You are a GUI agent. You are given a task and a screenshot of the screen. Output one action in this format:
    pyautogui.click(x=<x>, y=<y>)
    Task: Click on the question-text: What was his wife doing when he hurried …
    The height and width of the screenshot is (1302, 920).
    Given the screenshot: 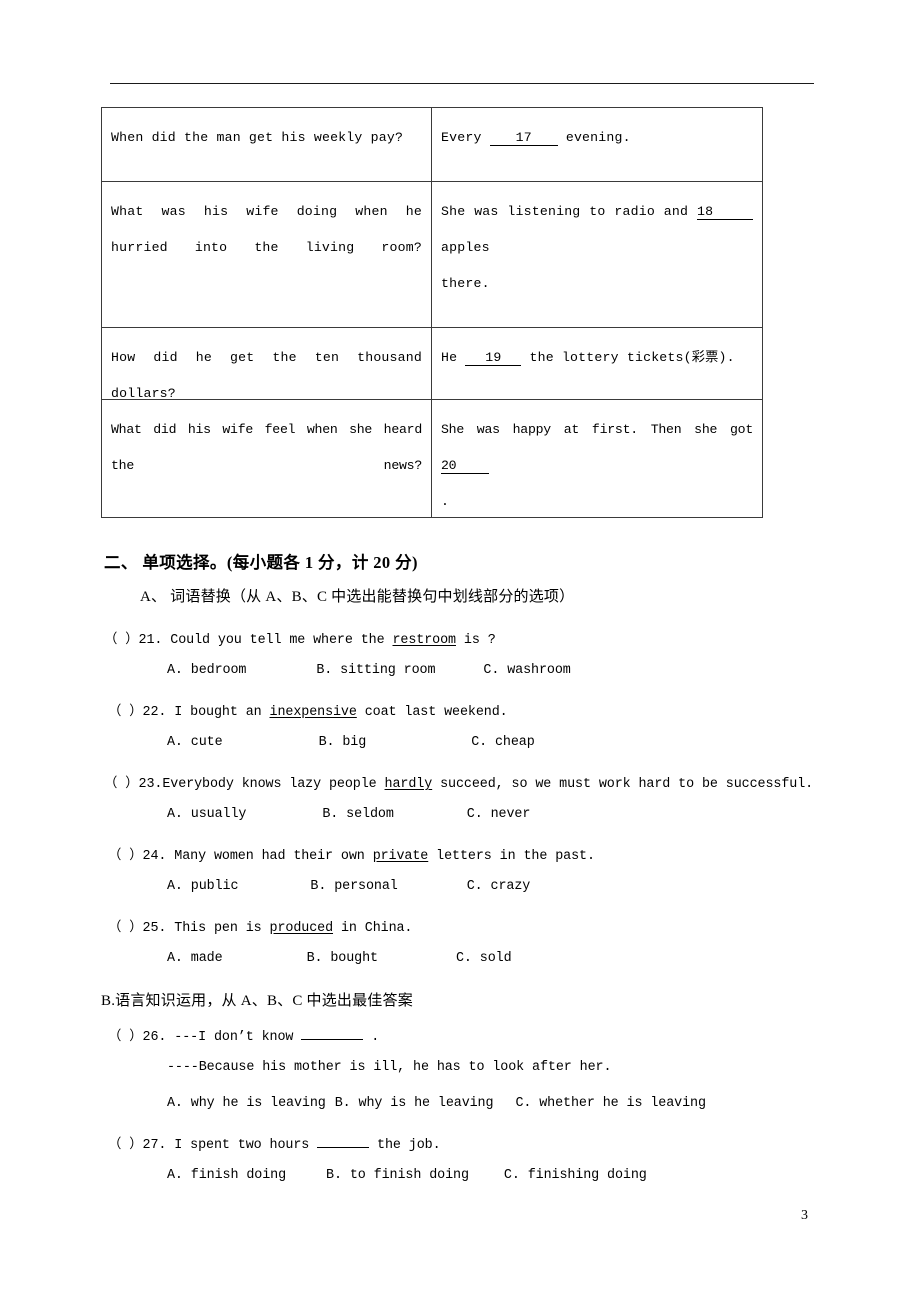 What is the action you would take?
    pyautogui.click(x=266, y=229)
    